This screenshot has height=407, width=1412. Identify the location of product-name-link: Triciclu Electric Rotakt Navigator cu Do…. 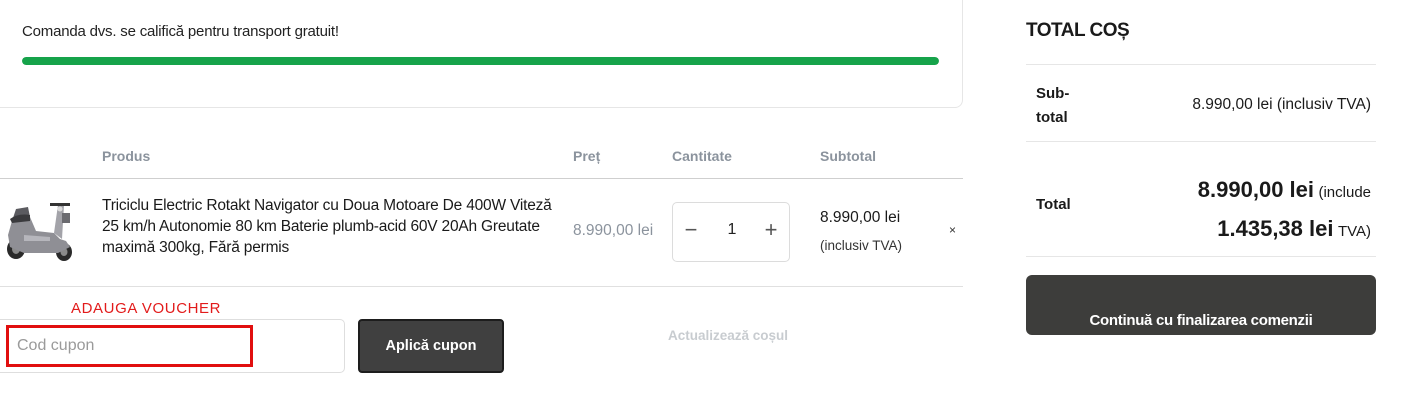
(329, 226).